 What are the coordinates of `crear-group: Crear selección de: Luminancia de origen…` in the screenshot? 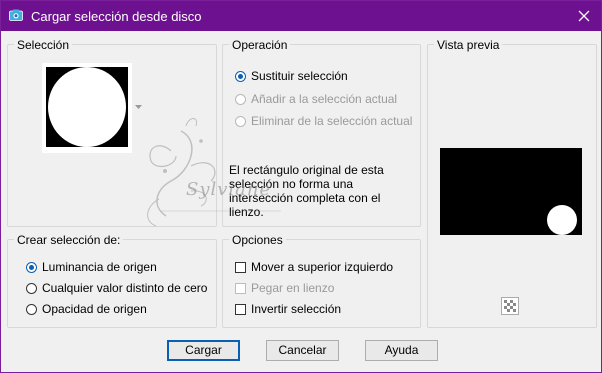 It's located at (112, 280).